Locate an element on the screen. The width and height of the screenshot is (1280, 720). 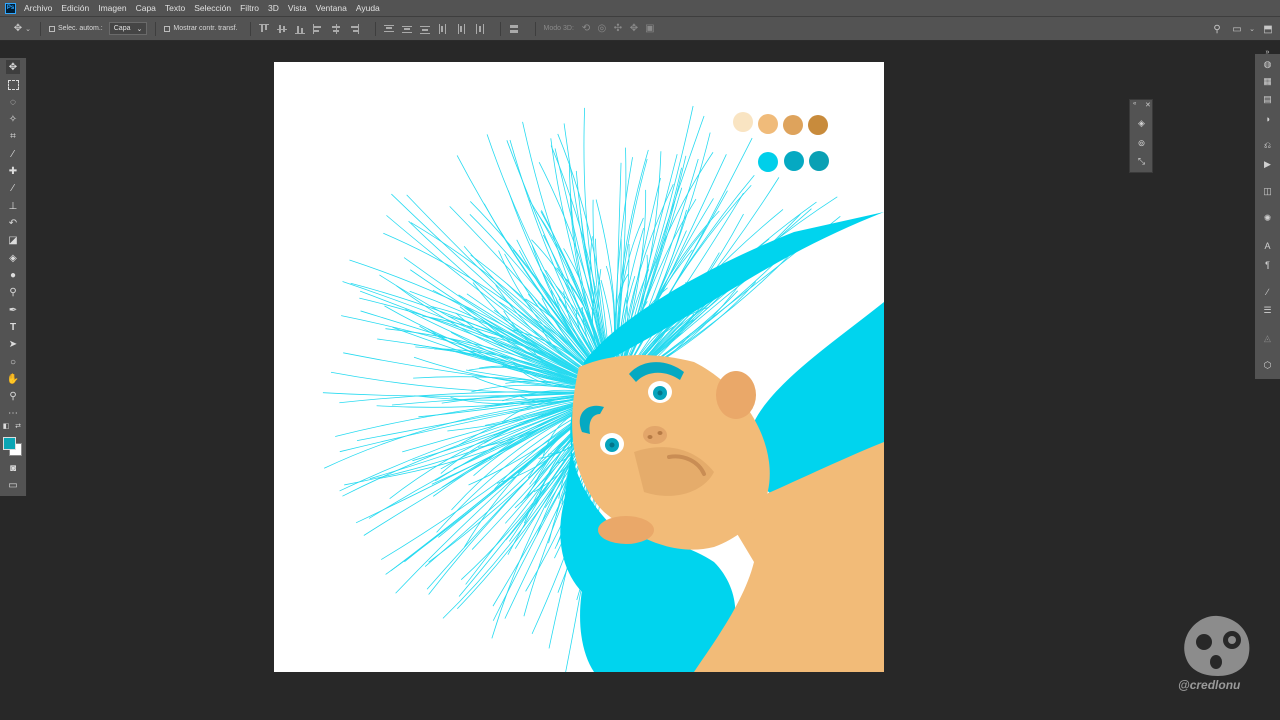
menu-imagen: Imagen is located at coordinates (112, 8).